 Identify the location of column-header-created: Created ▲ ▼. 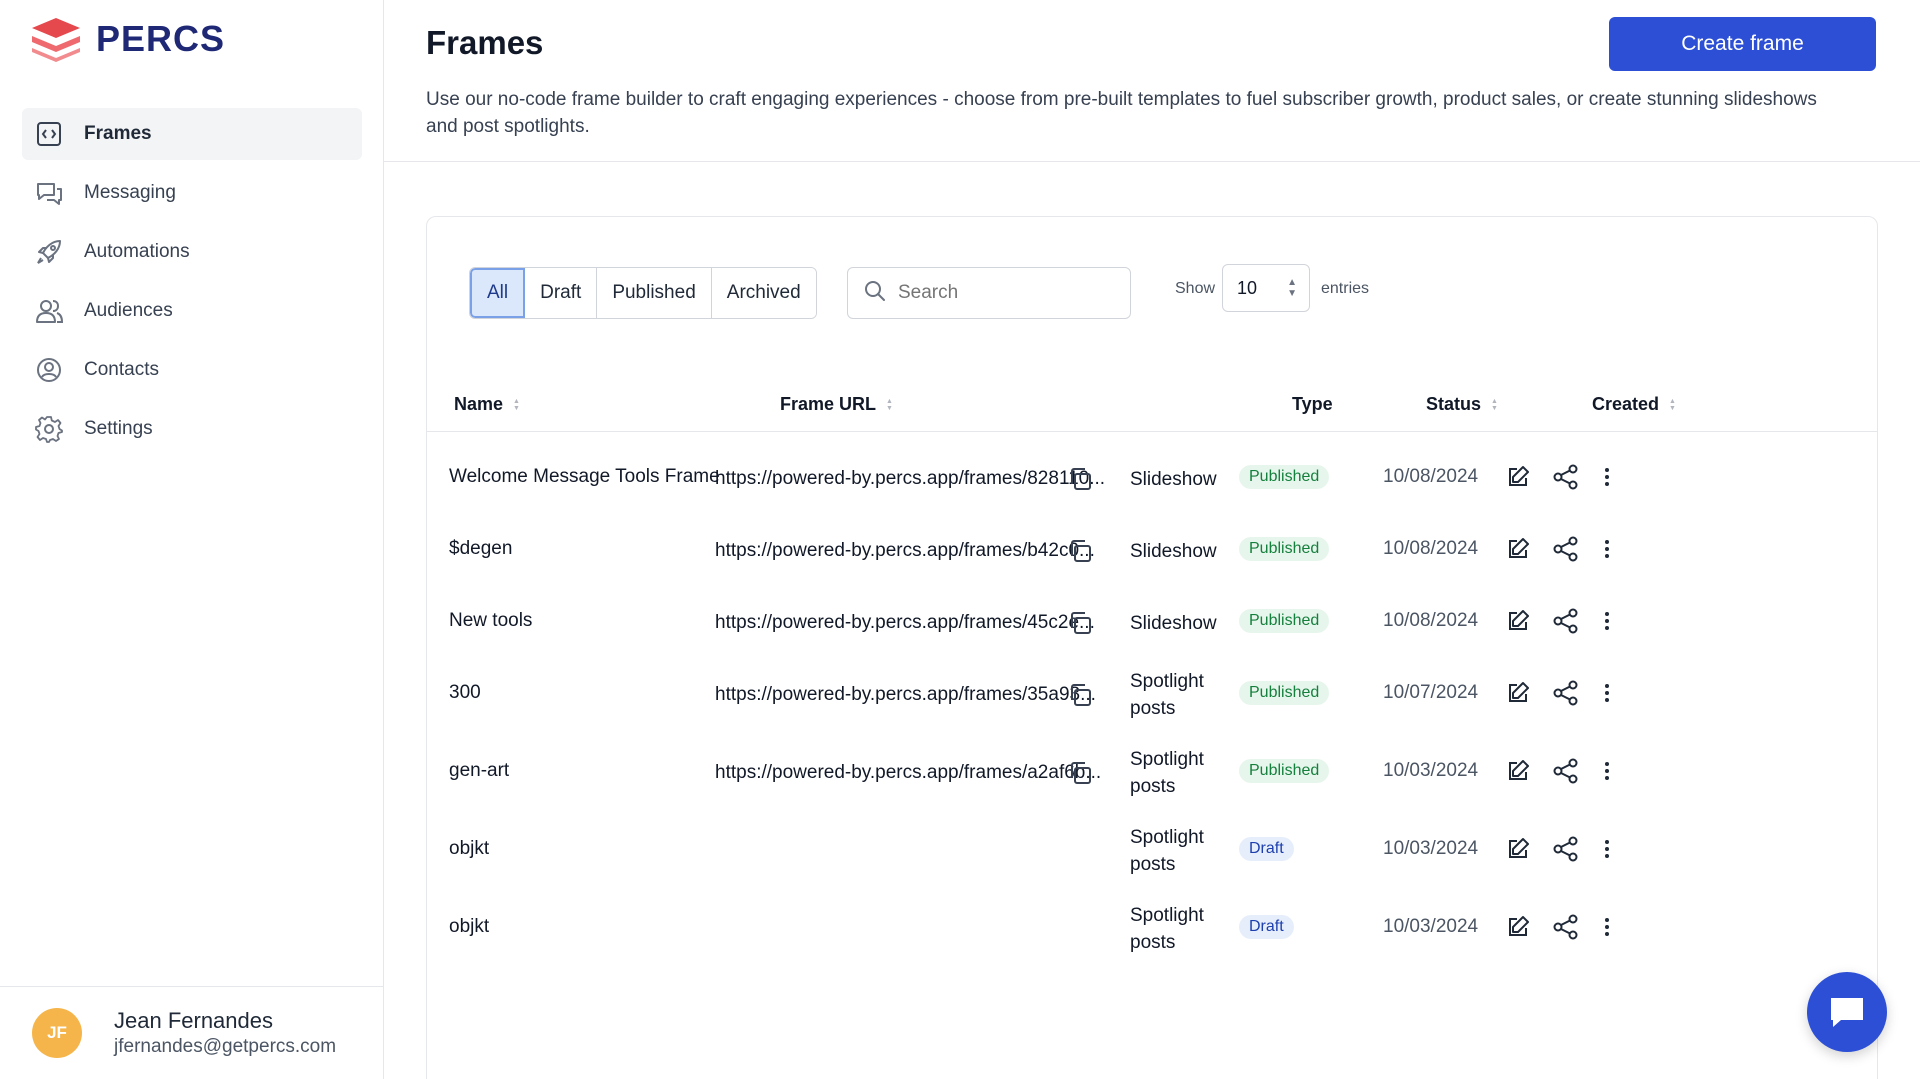
(1634, 404).